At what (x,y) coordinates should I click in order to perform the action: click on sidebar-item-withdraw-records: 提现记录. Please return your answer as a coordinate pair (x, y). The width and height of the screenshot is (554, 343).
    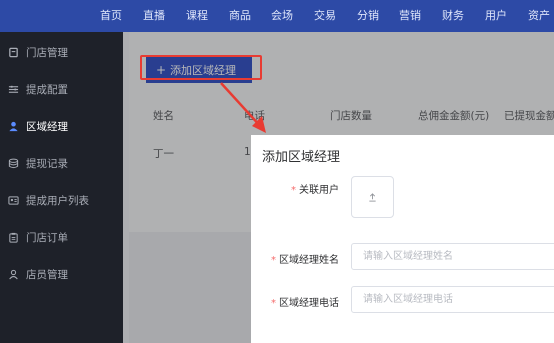
    Looking at the image, I should click on (61, 163).